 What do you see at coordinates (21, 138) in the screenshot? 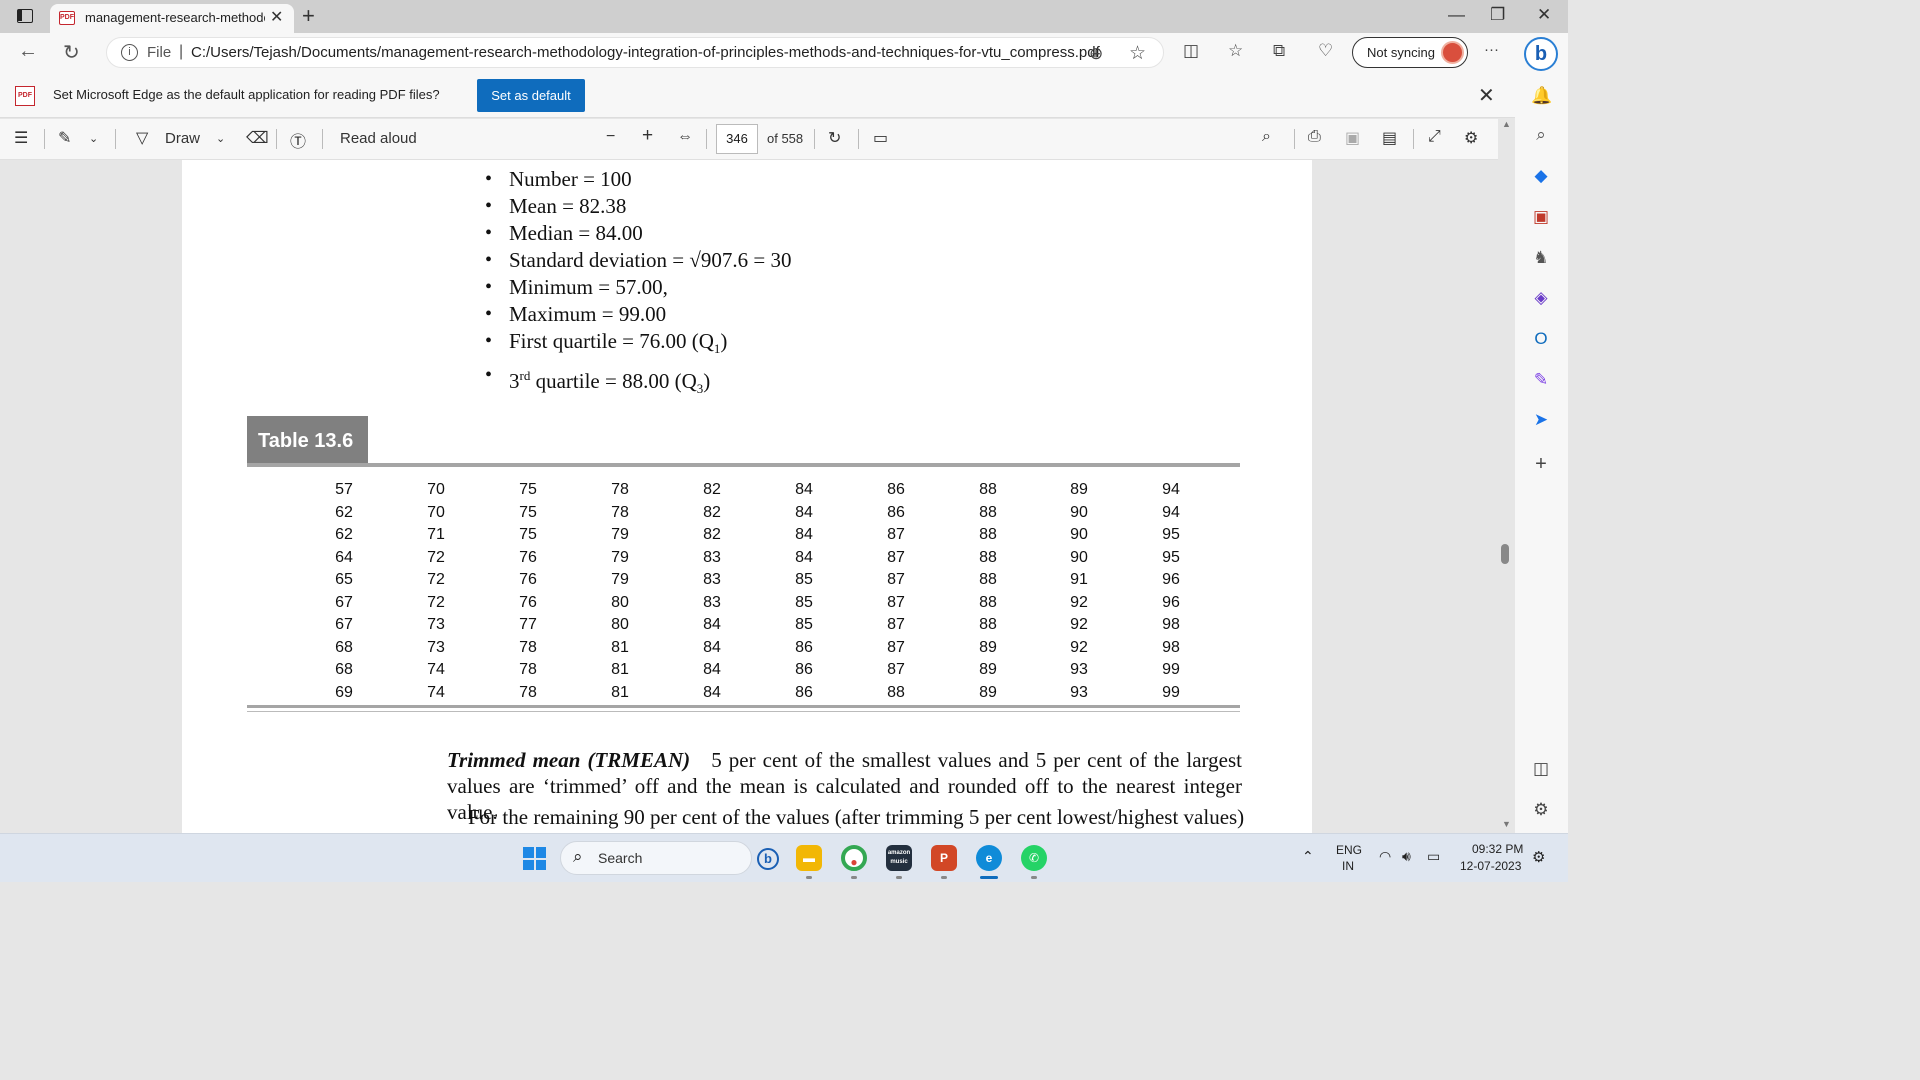
I see `contents-list-icon: ☰` at bounding box center [21, 138].